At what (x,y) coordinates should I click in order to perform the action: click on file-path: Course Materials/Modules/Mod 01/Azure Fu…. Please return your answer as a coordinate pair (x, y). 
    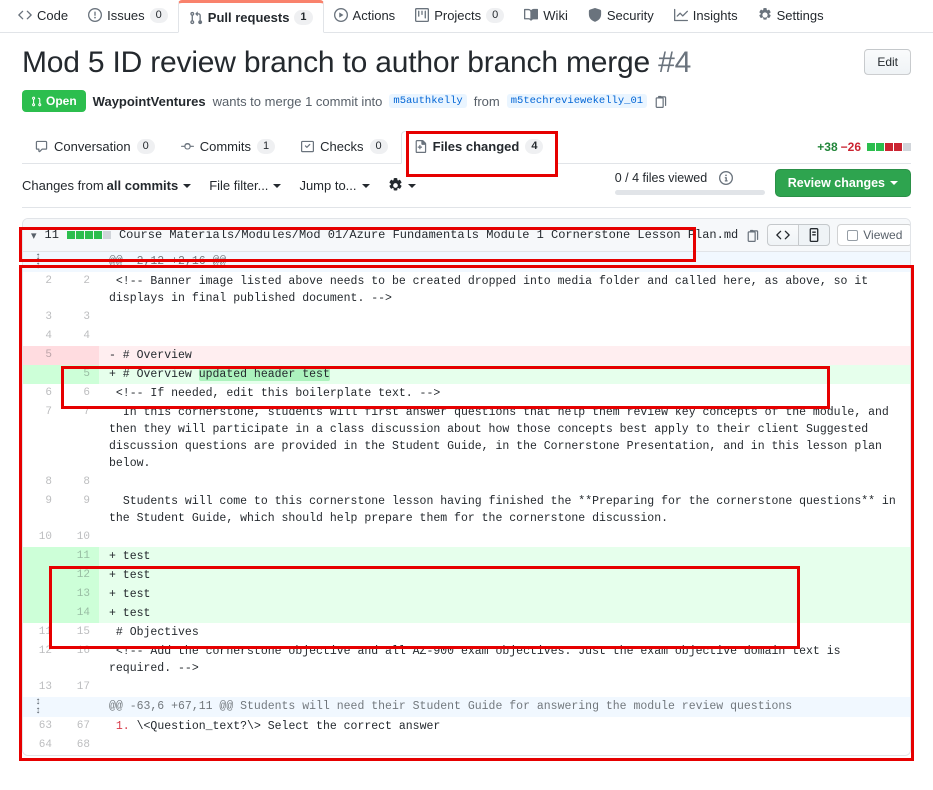
    Looking at the image, I should click on (428, 235).